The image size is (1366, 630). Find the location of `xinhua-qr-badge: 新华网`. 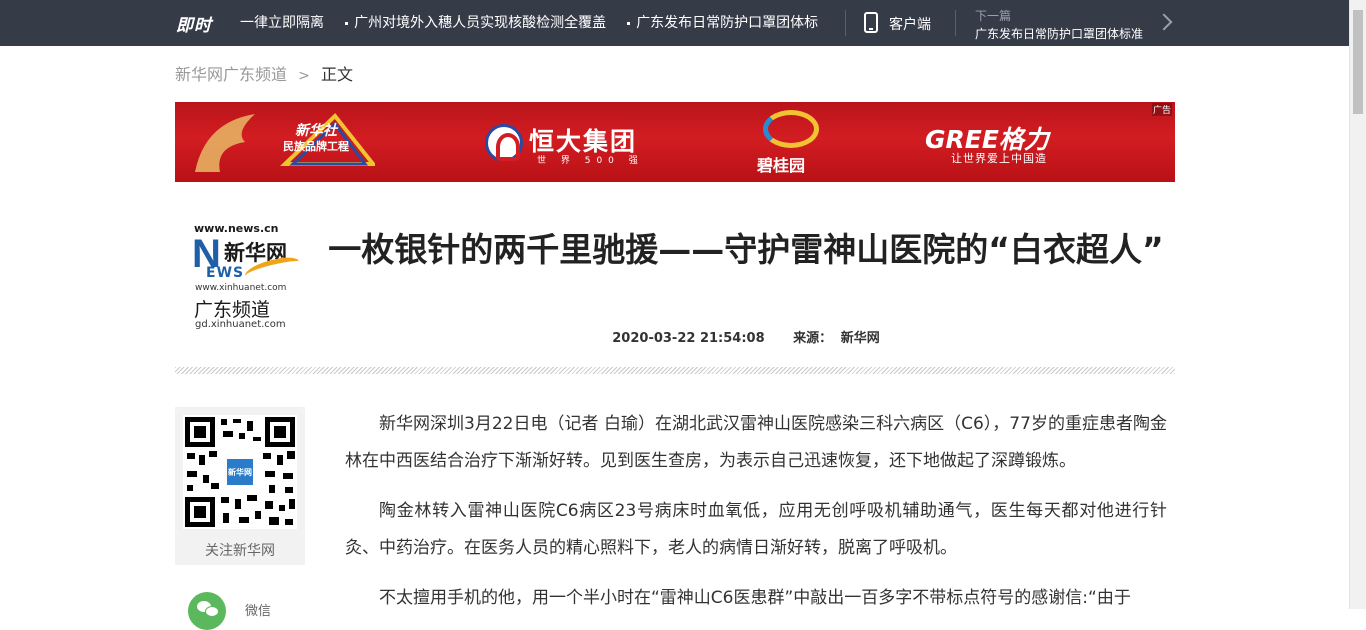

xinhua-qr-badge: 新华网 is located at coordinates (240, 472).